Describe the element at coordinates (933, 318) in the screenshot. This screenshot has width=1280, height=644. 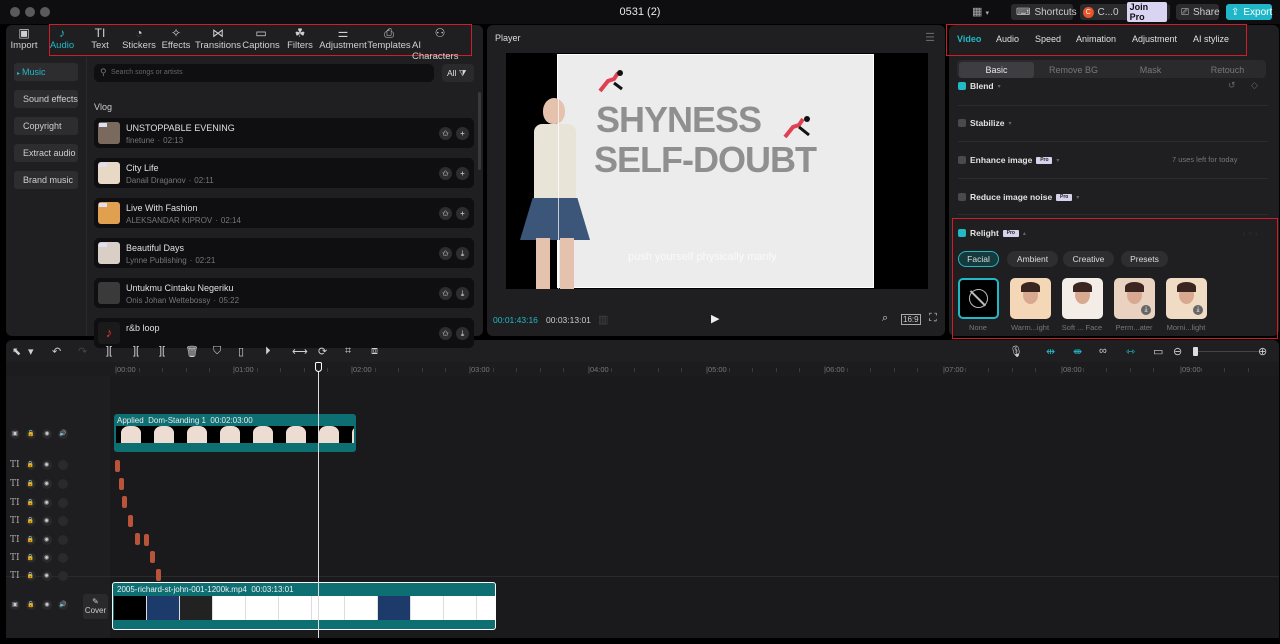
I see `fullscreen-icon: ⛶` at that location.